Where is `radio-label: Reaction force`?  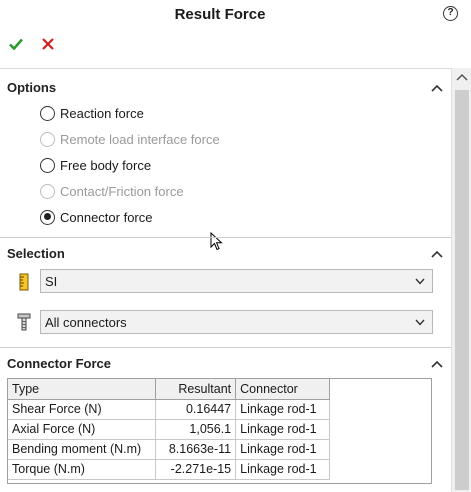
radio-label: Reaction force is located at coordinates (102, 113).